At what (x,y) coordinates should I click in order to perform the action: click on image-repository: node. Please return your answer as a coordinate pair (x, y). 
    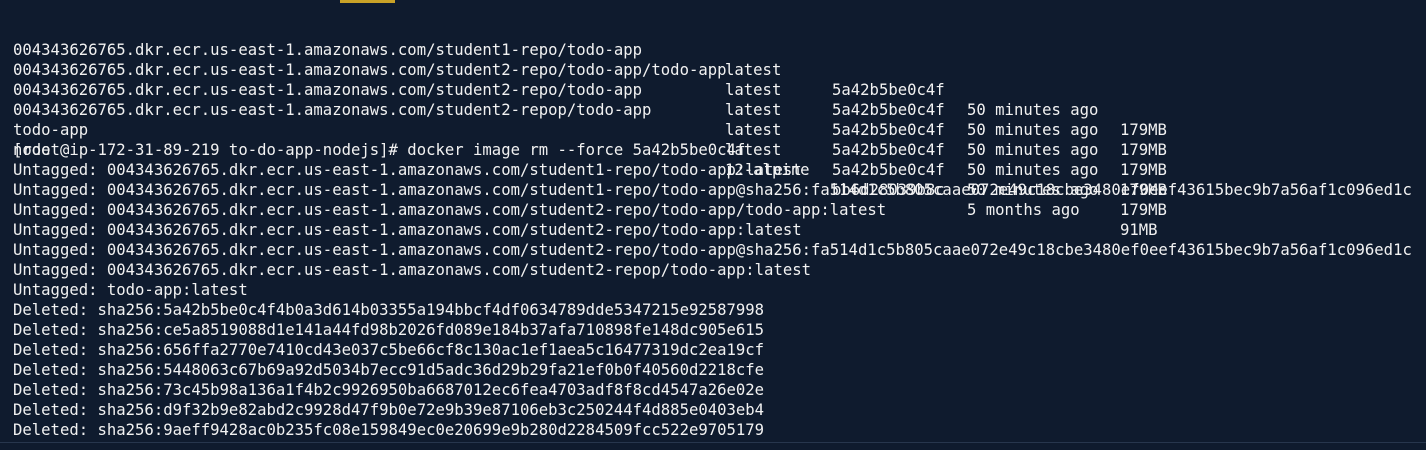
    Looking at the image, I should click on (32, 150).